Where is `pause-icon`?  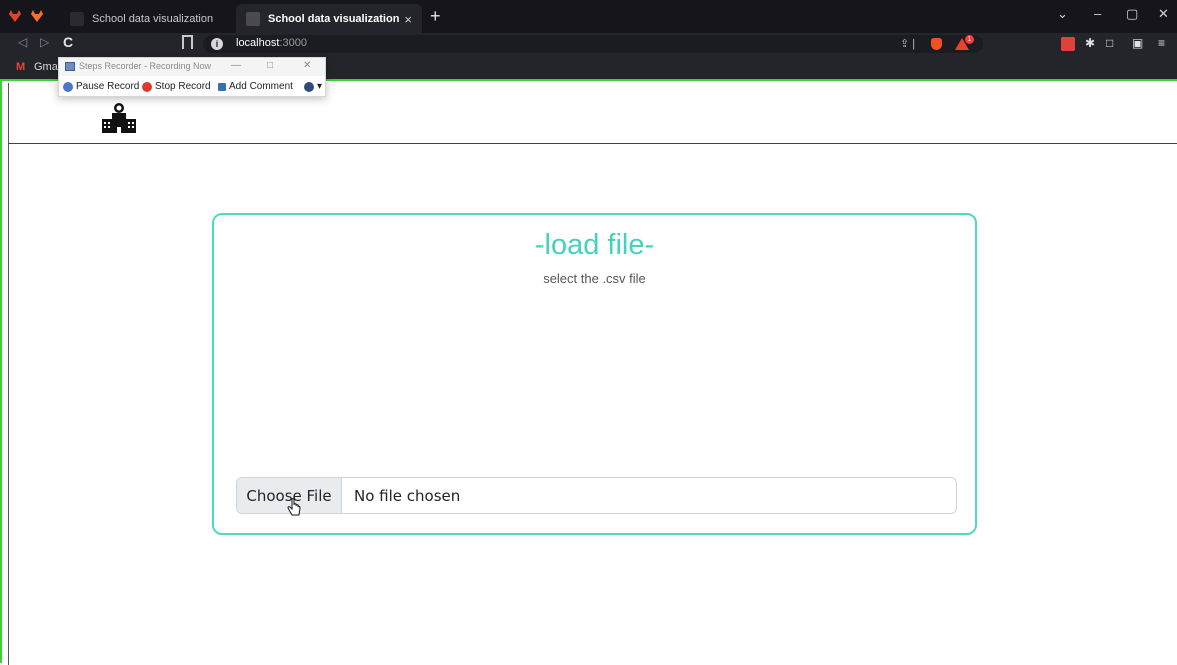
pause-icon is located at coordinates (68, 86).